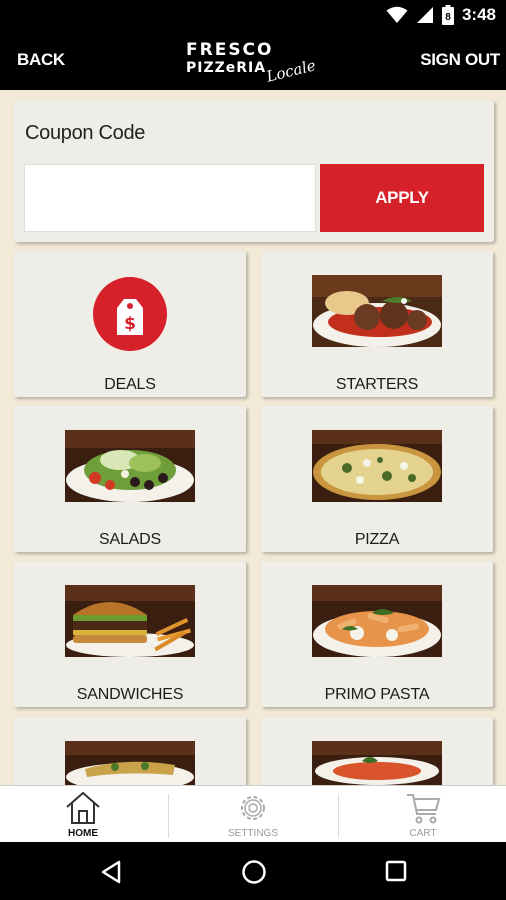  Describe the element at coordinates (377, 763) in the screenshot. I see `soup-photo` at that location.